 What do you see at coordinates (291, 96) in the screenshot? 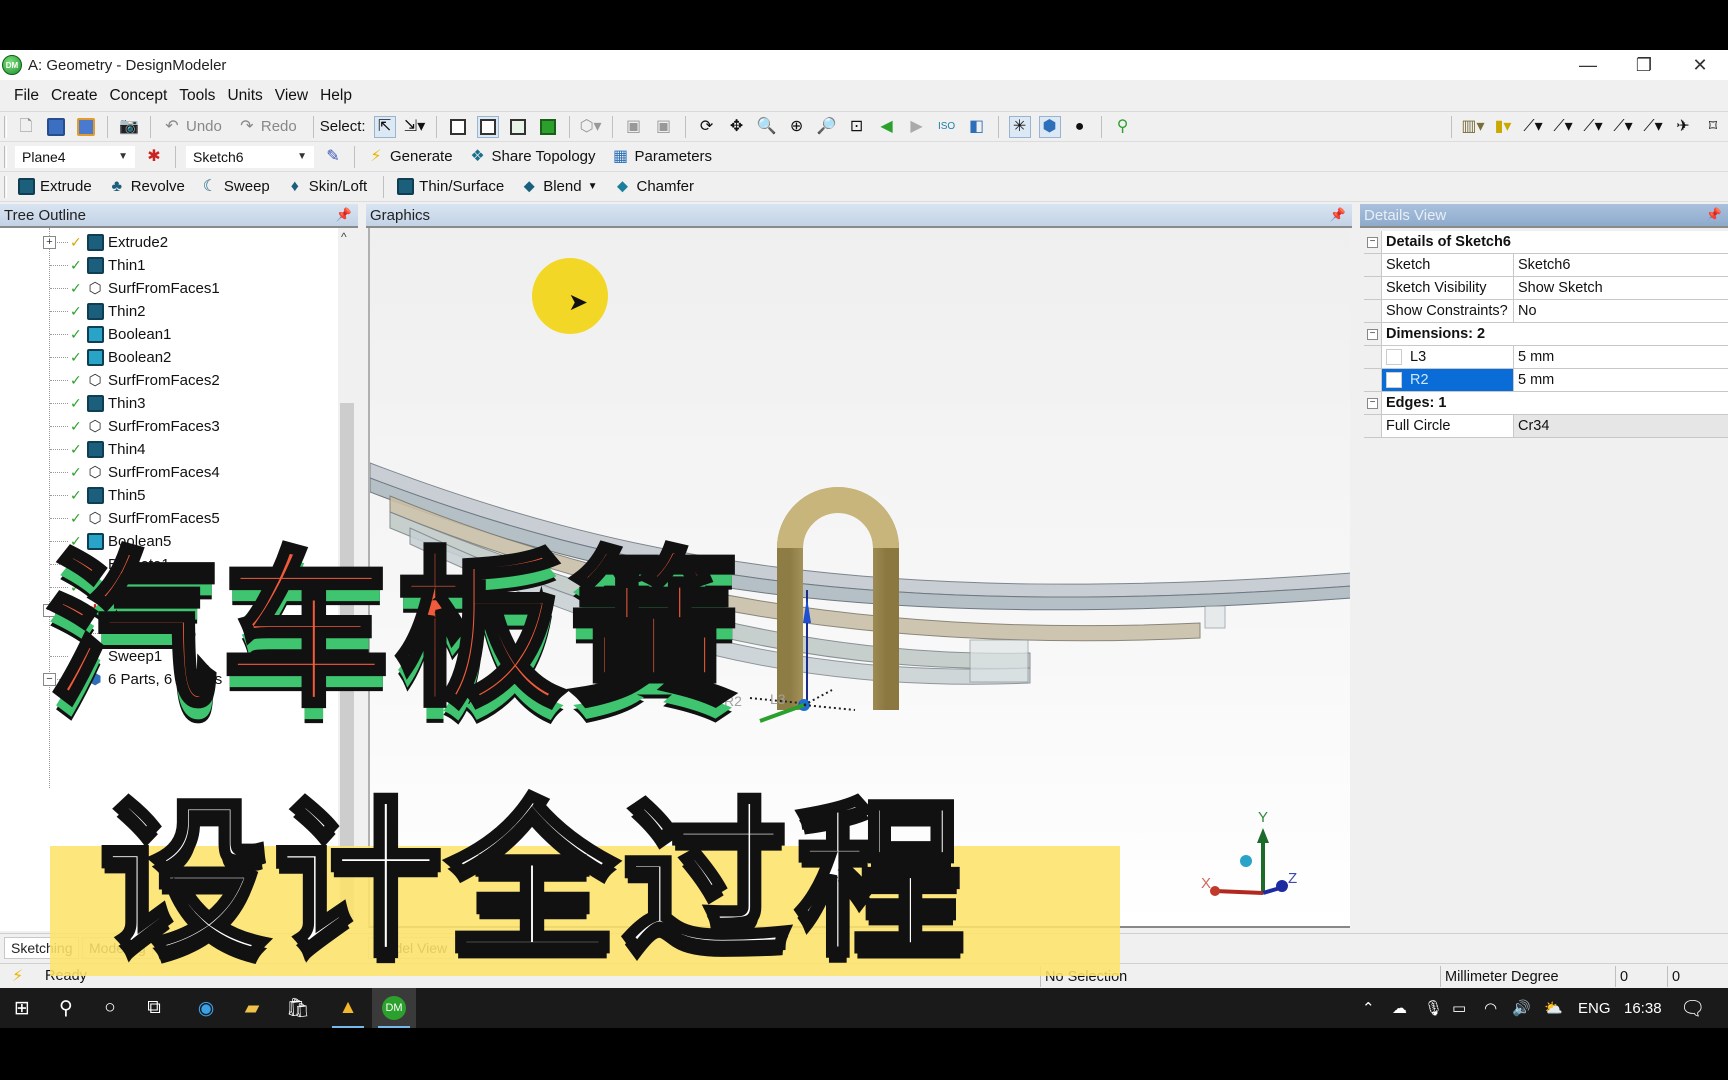
I see `menu-view: View` at bounding box center [291, 96].